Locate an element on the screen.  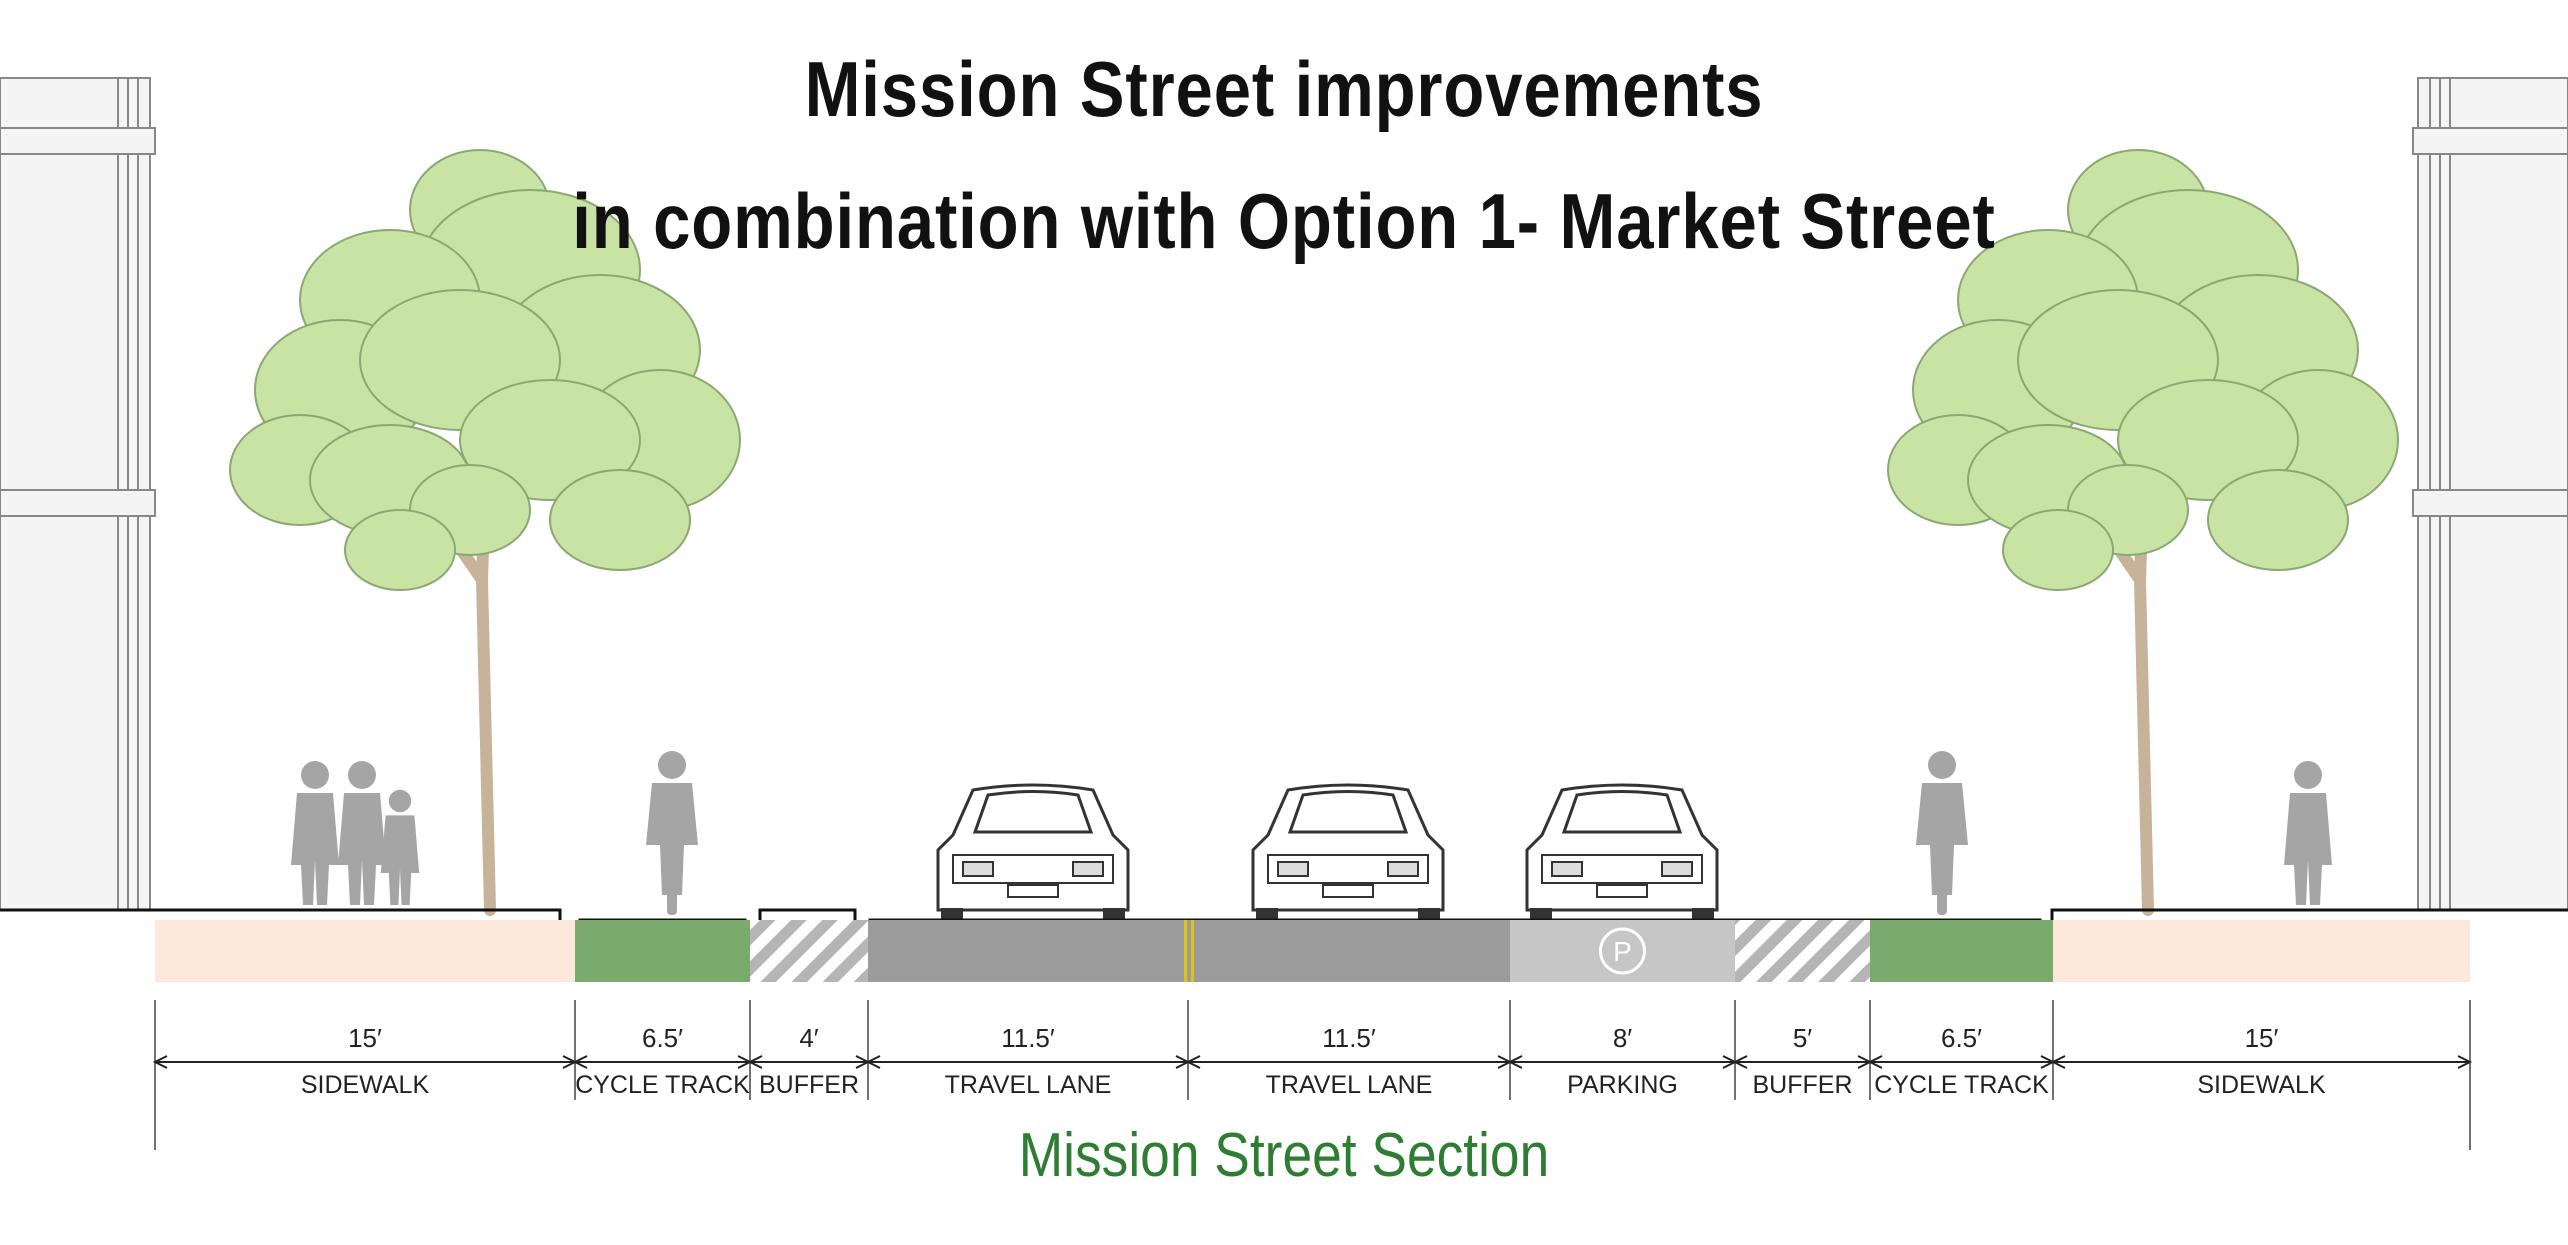
section-band: P is located at coordinates (1312, 951).